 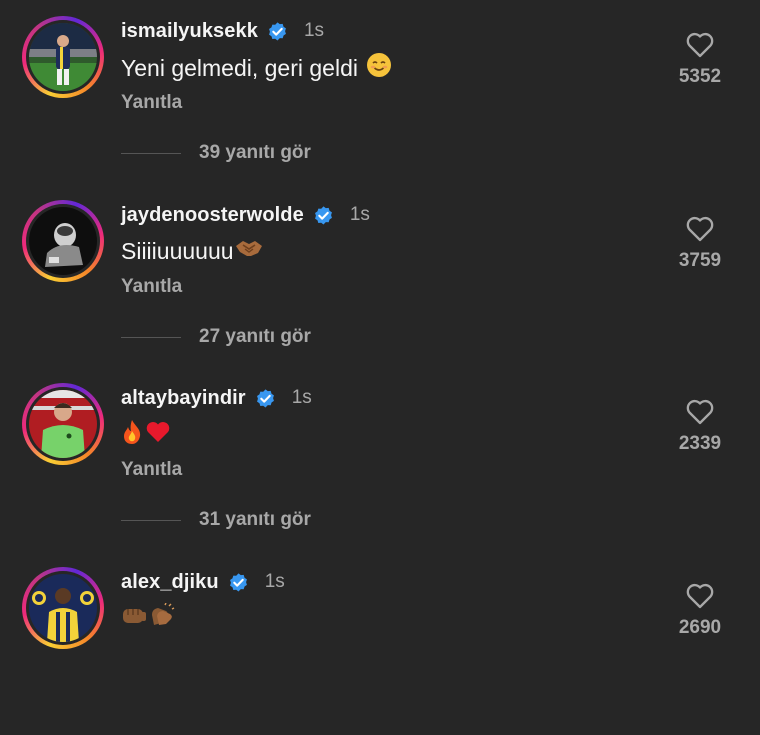 What do you see at coordinates (255, 152) in the screenshot?
I see `view-replies-label: 39 yanıtı gör` at bounding box center [255, 152].